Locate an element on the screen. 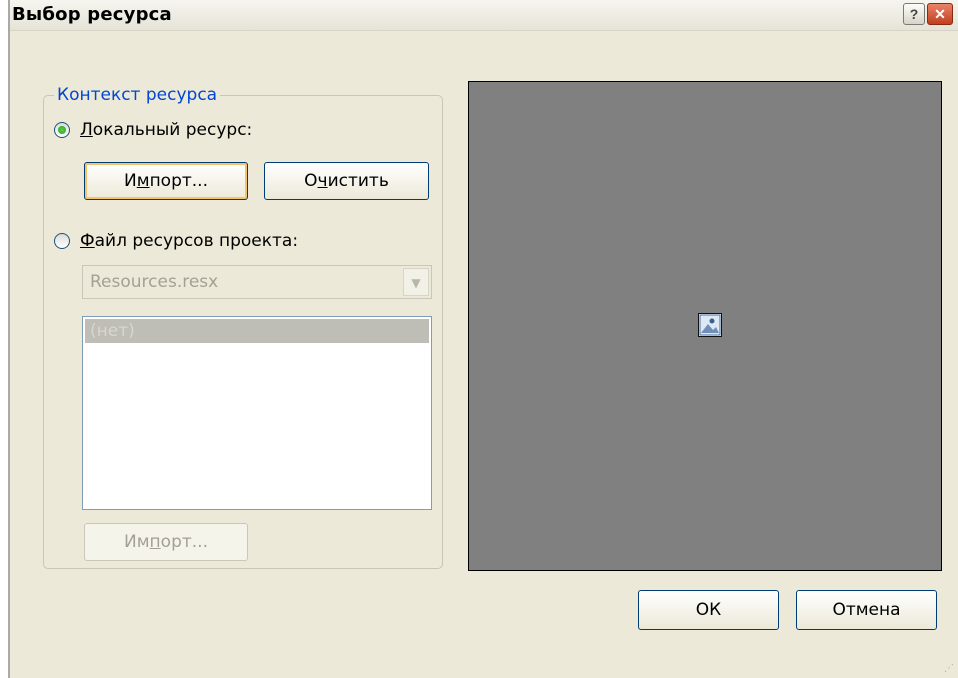 This screenshot has width=958, height=678. dialog-title: Выбор ресурса is located at coordinates (92, 14).